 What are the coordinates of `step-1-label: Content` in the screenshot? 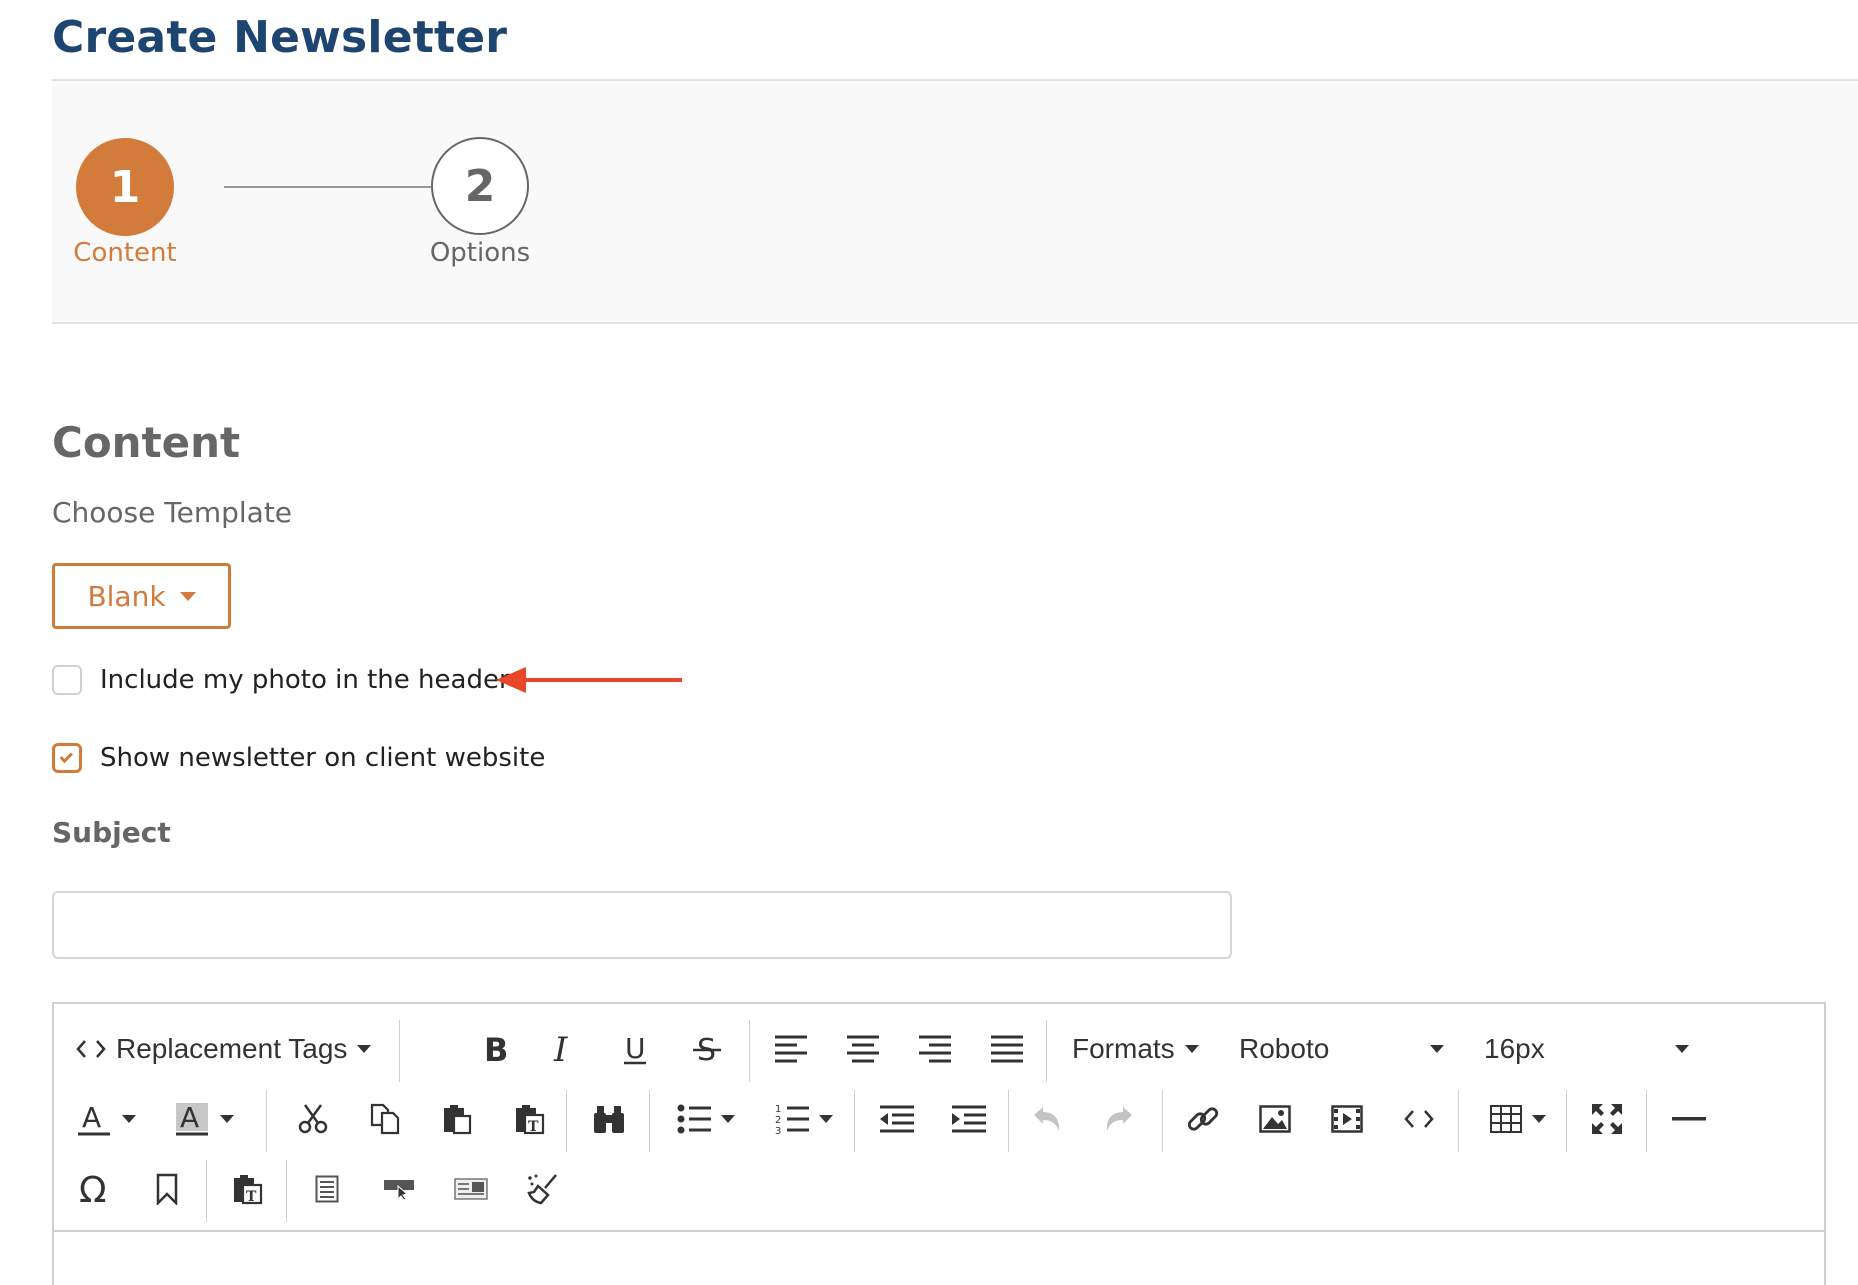 It's located at (125, 253).